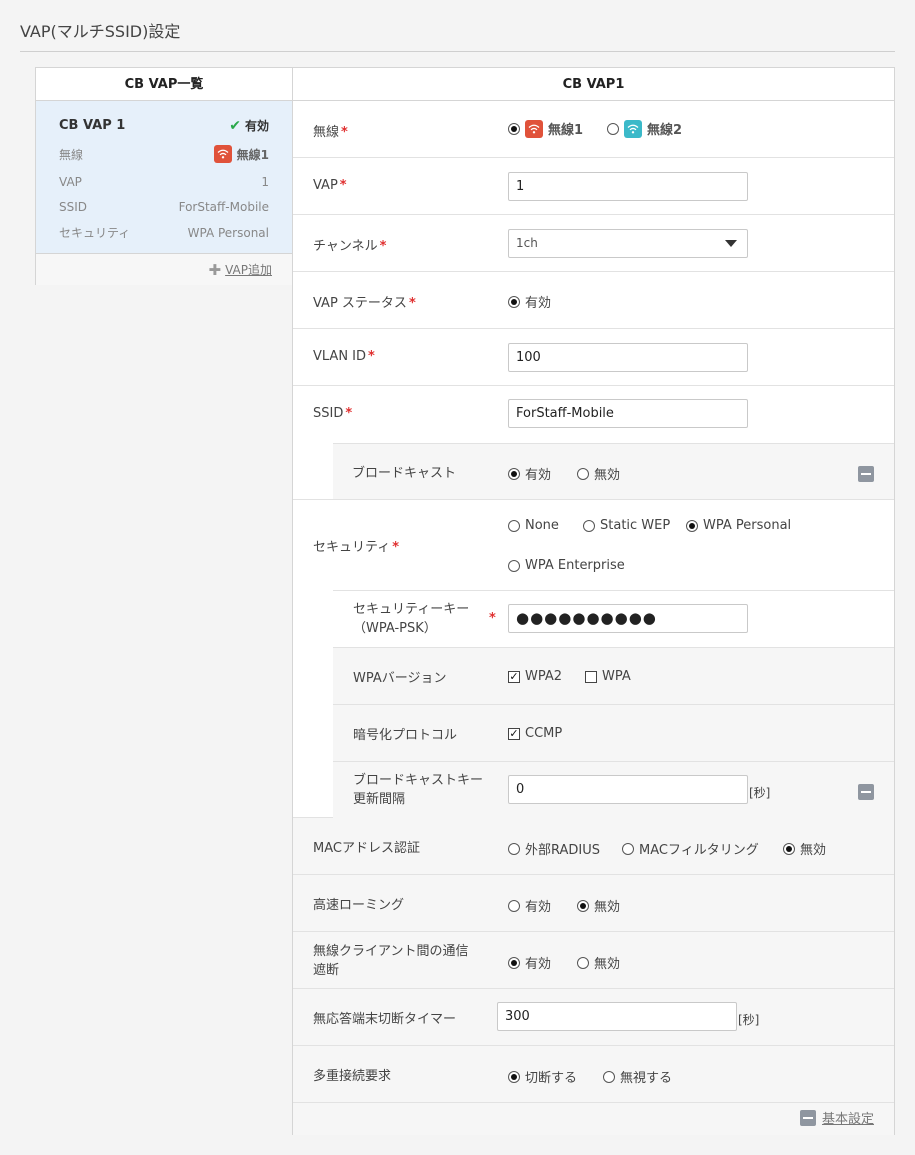 The width and height of the screenshot is (915, 1155). What do you see at coordinates (92, 125) in the screenshot?
I see `vap-item-name: CB VAP 1` at bounding box center [92, 125].